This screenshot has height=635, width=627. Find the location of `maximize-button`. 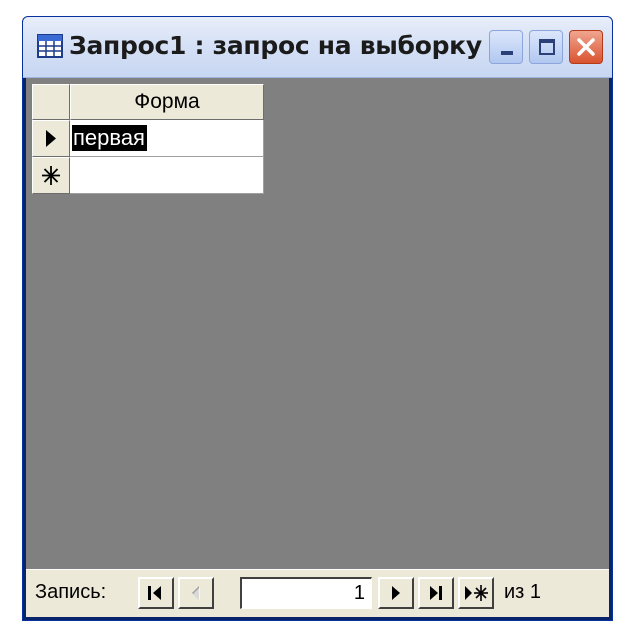

maximize-button is located at coordinates (546, 47).